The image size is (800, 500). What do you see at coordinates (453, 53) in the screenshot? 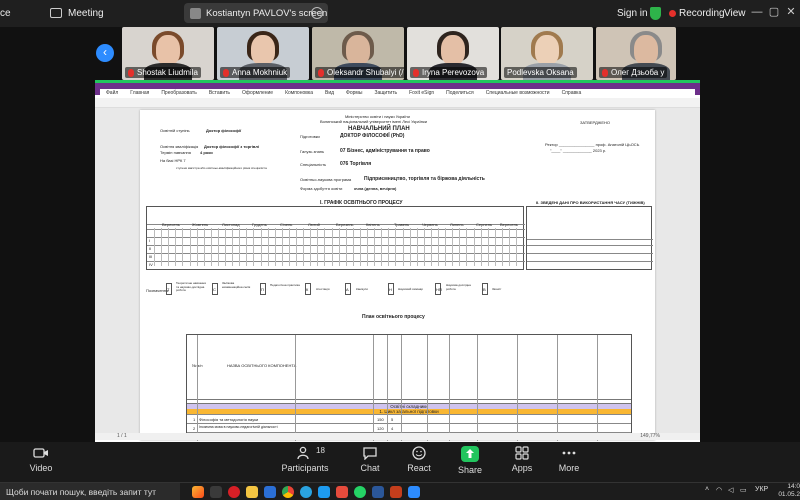
I see `participant-tile: Iryna Perevozova` at bounding box center [453, 53].